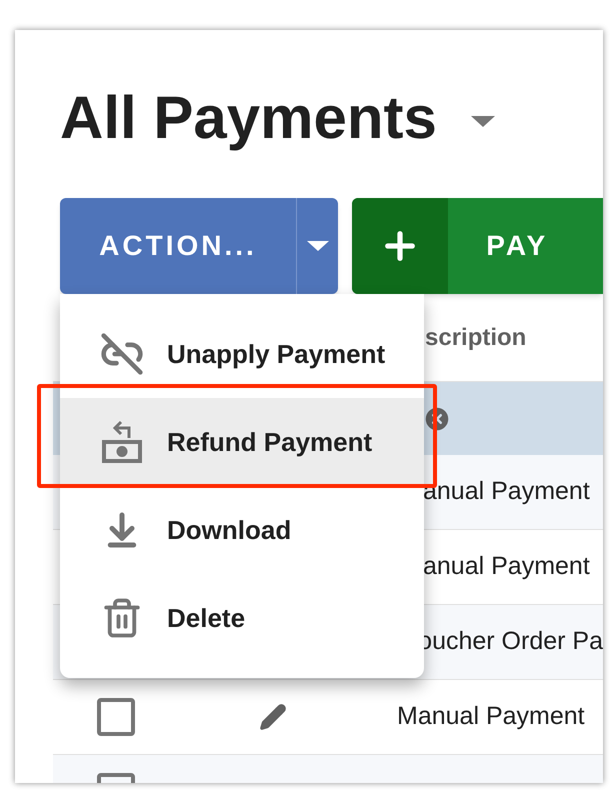  Describe the element at coordinates (475, 337) in the screenshot. I see `column-header: scription` at that location.